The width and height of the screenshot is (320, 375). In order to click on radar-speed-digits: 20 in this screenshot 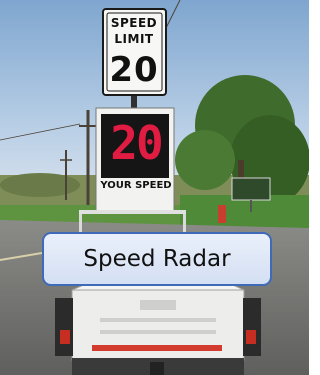, I will do `click(136, 143)`.